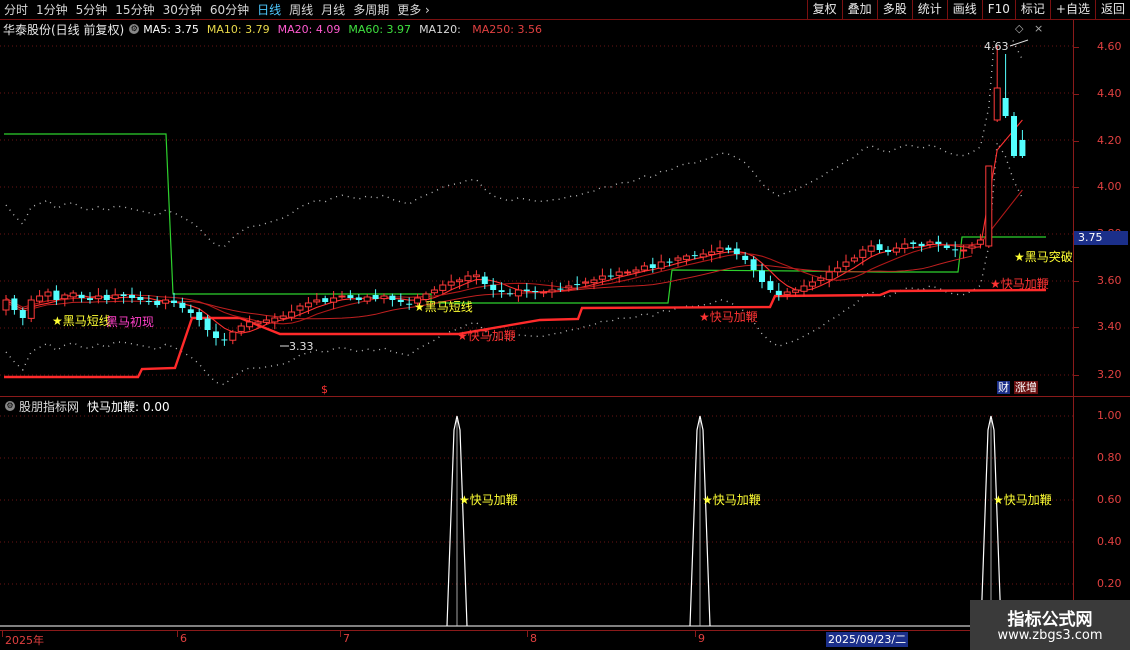  What do you see at coordinates (1109, 541) in the screenshot?
I see `indicator-axis-label: 0.40` at bounding box center [1109, 541].